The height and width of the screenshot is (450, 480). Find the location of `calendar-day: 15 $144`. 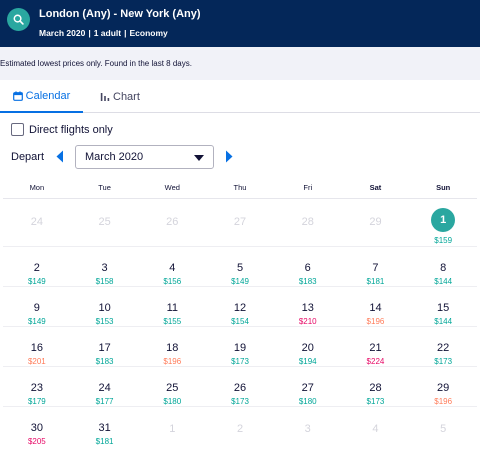

calendar-day: 15 $144 is located at coordinates (443, 306).